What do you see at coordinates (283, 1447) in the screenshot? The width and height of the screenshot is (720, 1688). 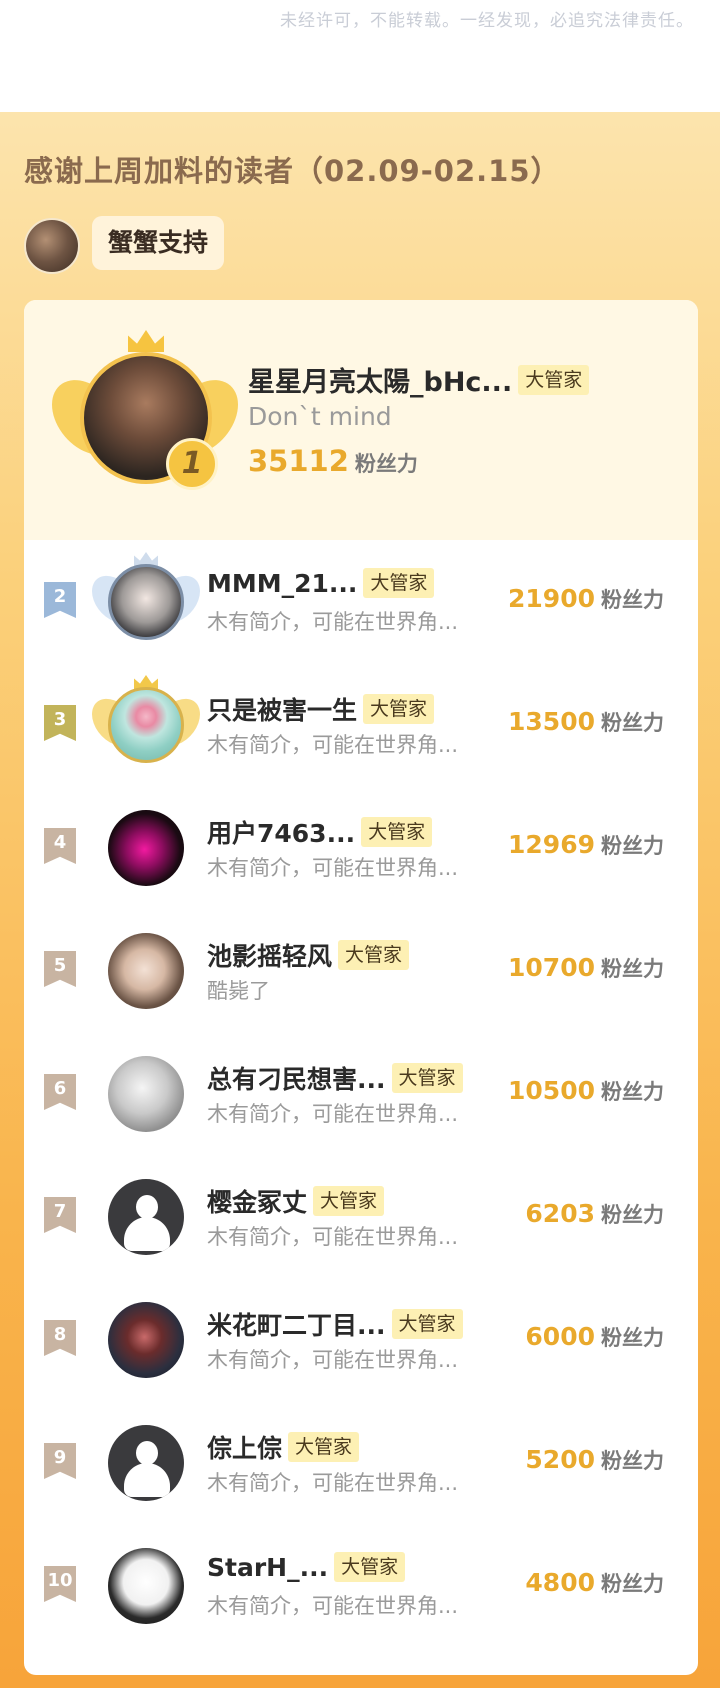 I see `name-line: 倧上倧 大管家` at bounding box center [283, 1447].